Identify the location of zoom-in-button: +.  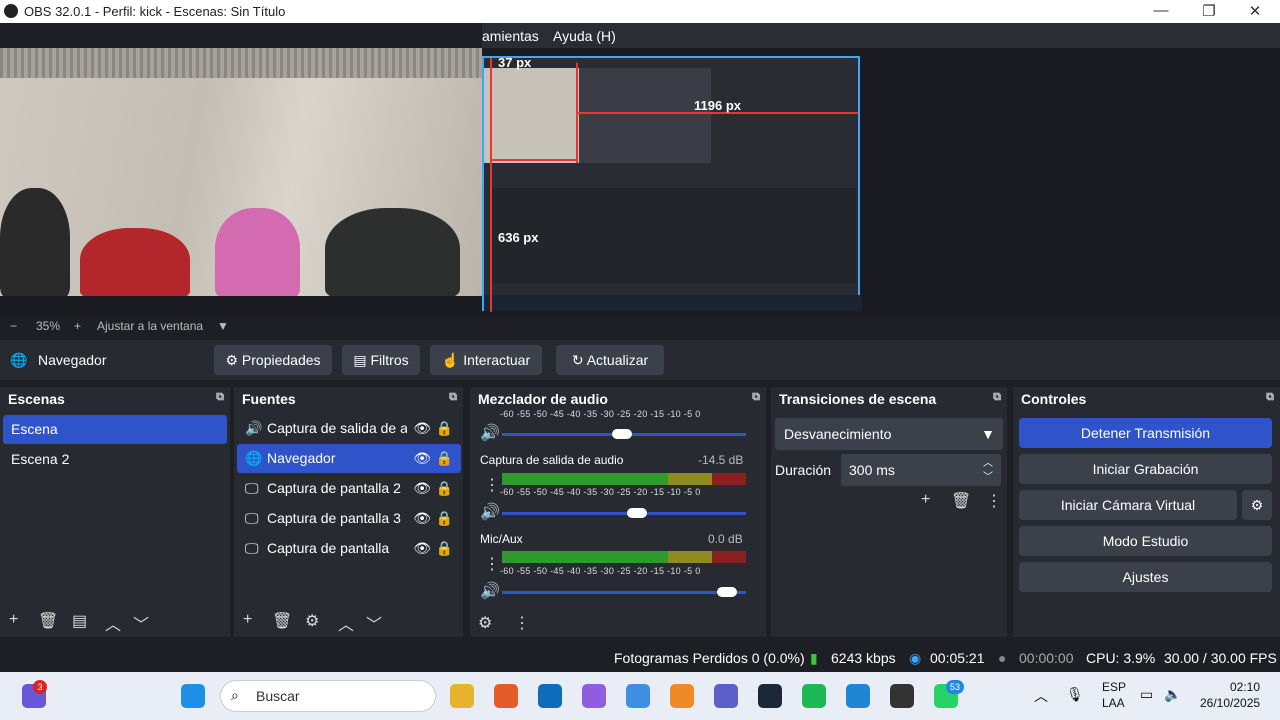
(77, 326).